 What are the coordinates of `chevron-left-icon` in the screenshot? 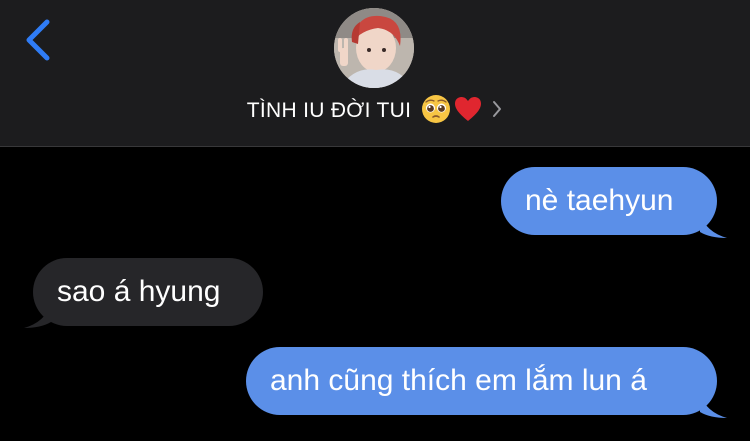 It's located at (38, 40).